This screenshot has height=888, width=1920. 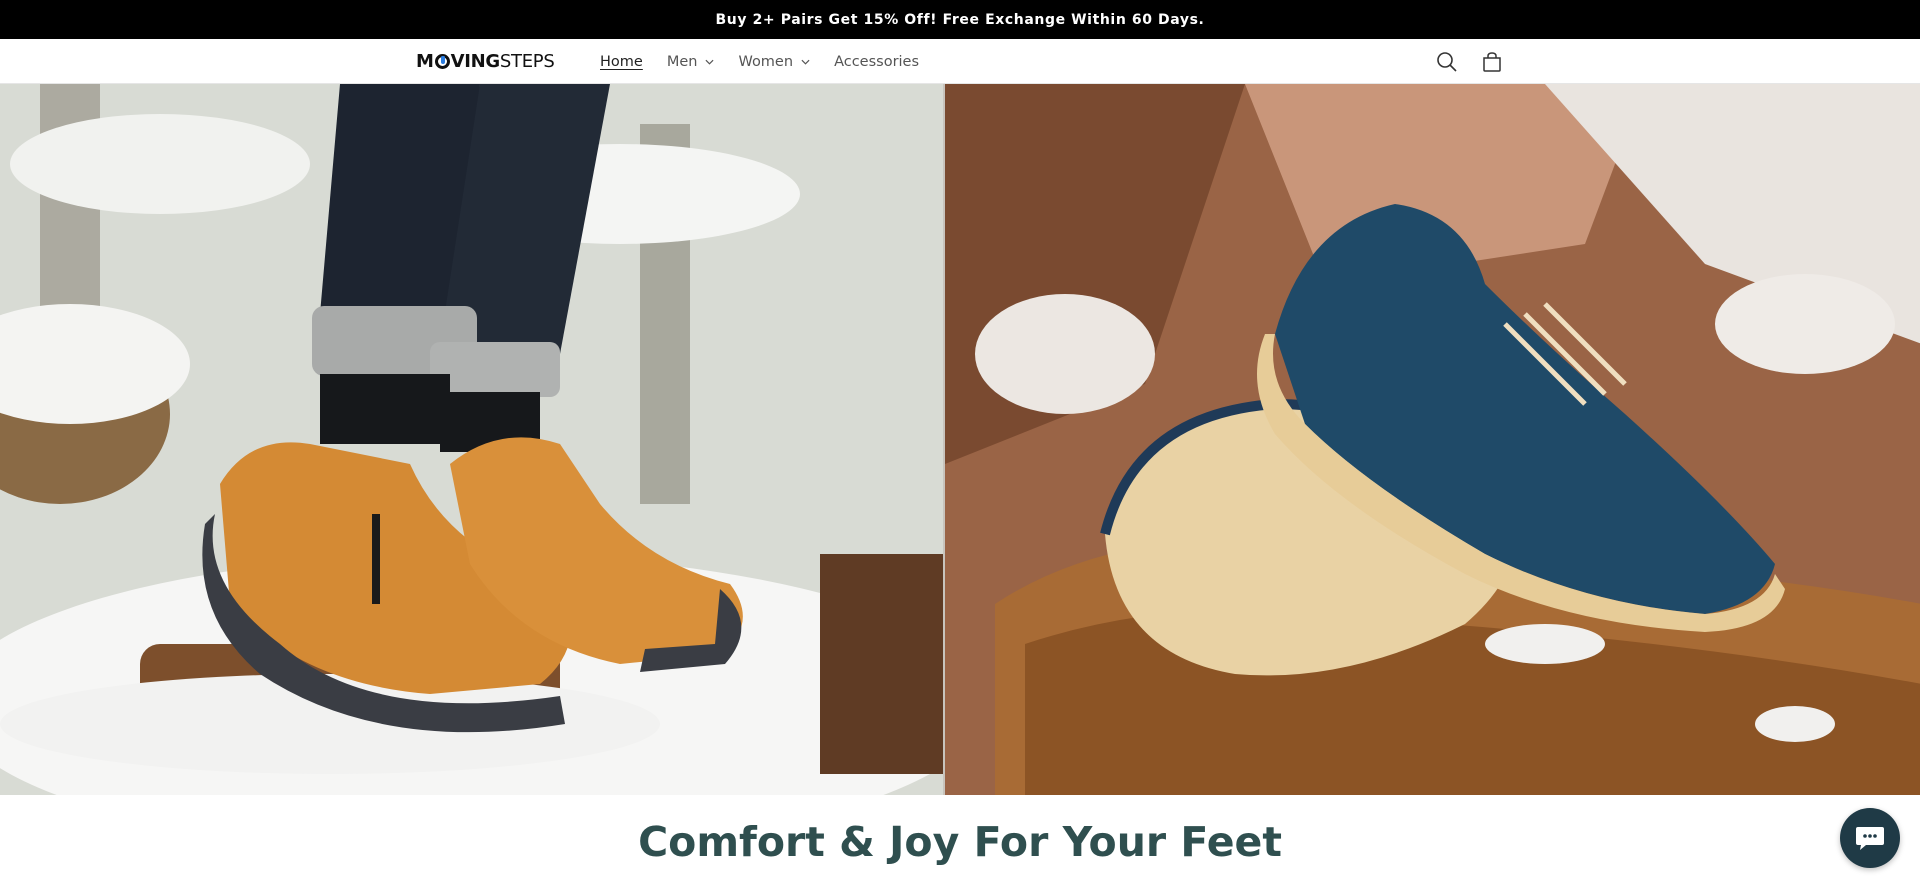 What do you see at coordinates (960, 61) in the screenshot?
I see `site-header: M VING STEPS Home Men Women Accessories` at bounding box center [960, 61].